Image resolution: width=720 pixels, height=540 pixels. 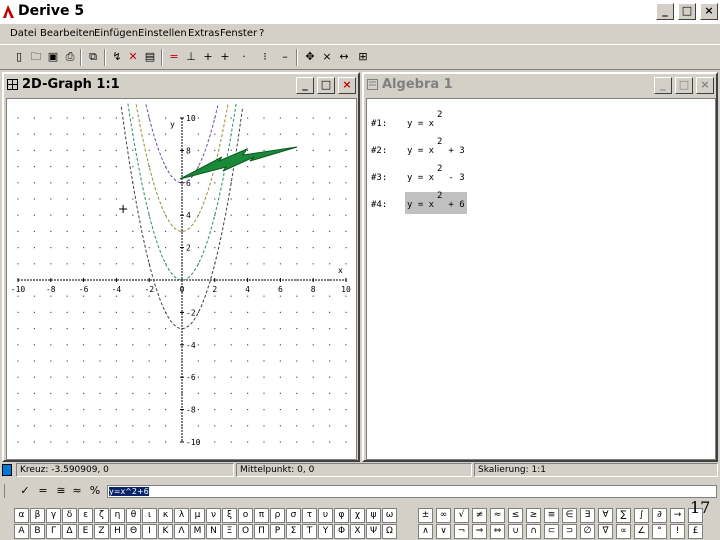 I want to click on app-minimize-button: _, so click(x=665, y=11).